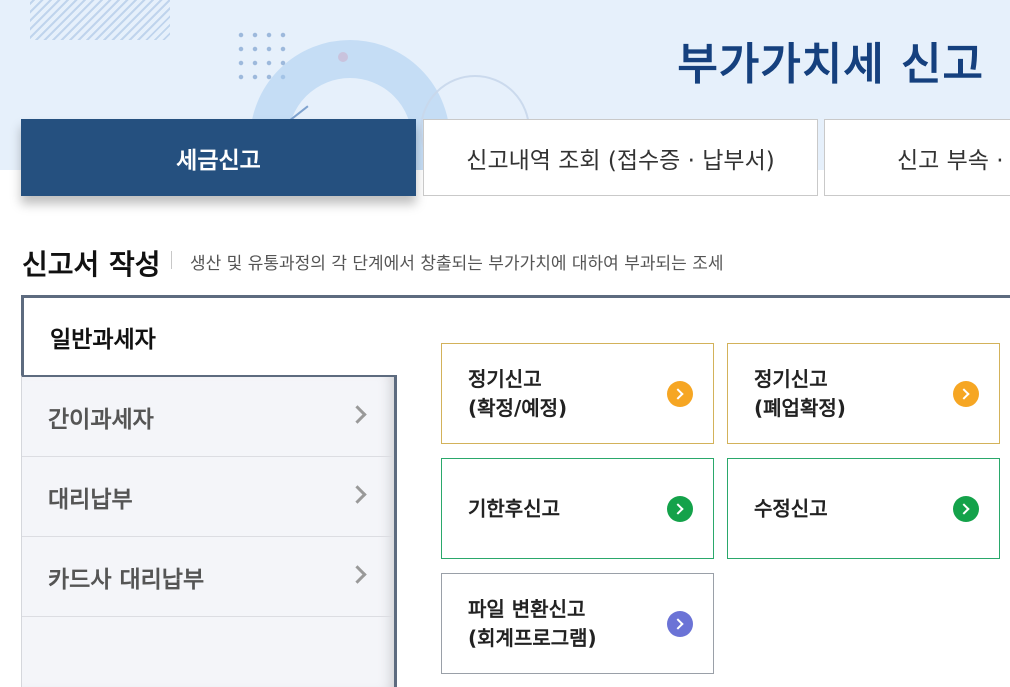 This screenshot has width=1010, height=687. I want to click on tab-label: 신고 부속 ·, so click(950, 160).